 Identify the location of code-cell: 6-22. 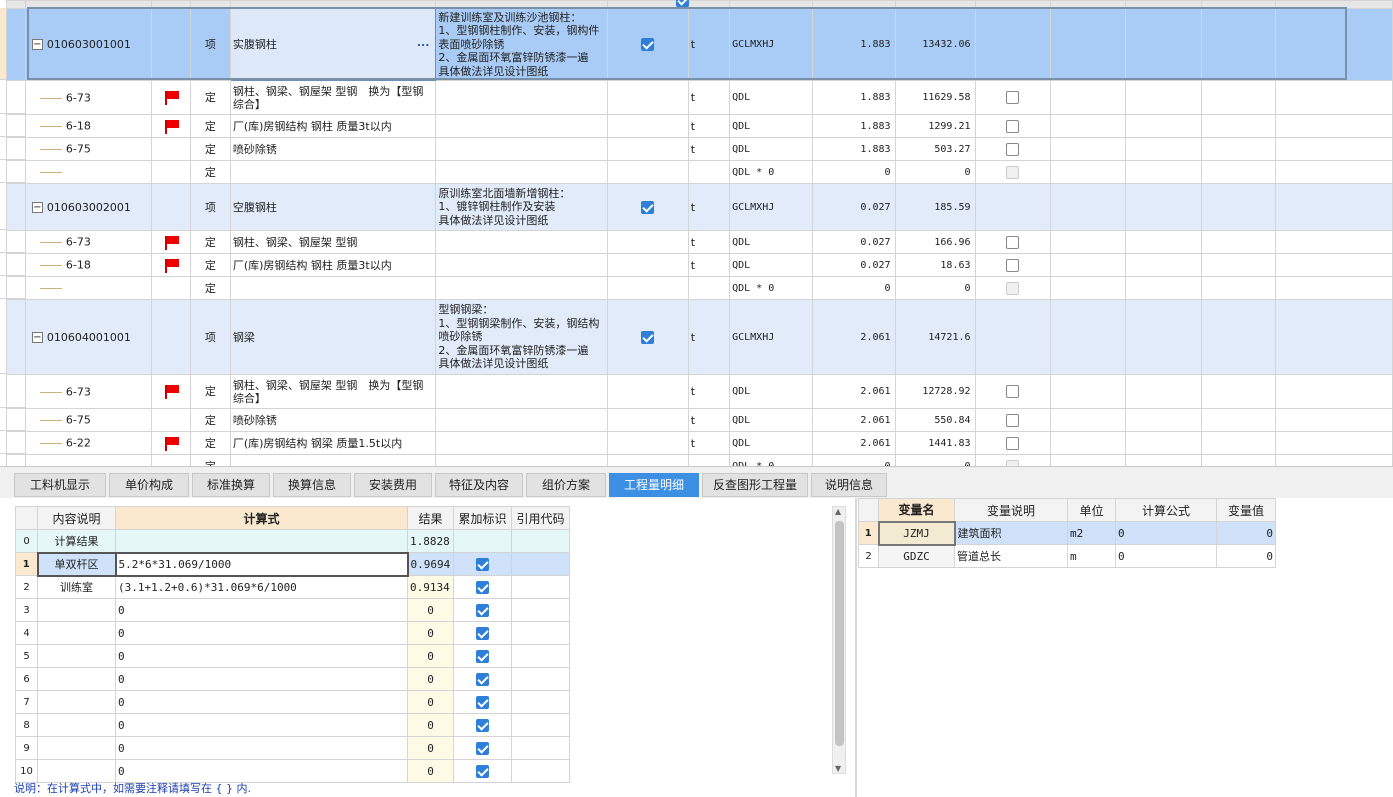
(88, 443).